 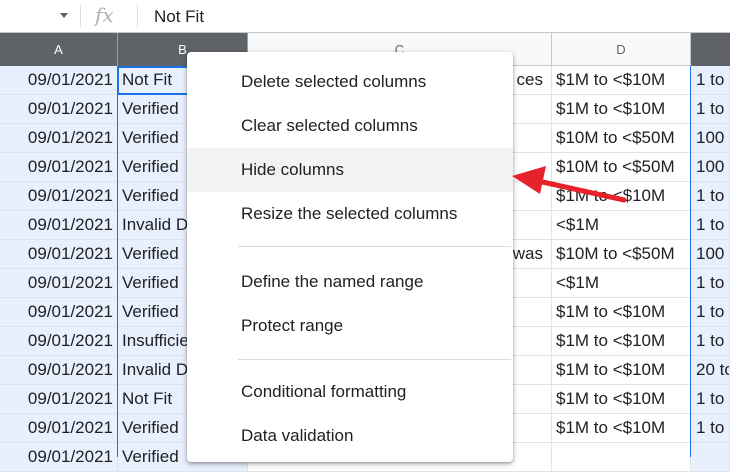 I want to click on annotation-arrow-icon, so click(x=569, y=184).